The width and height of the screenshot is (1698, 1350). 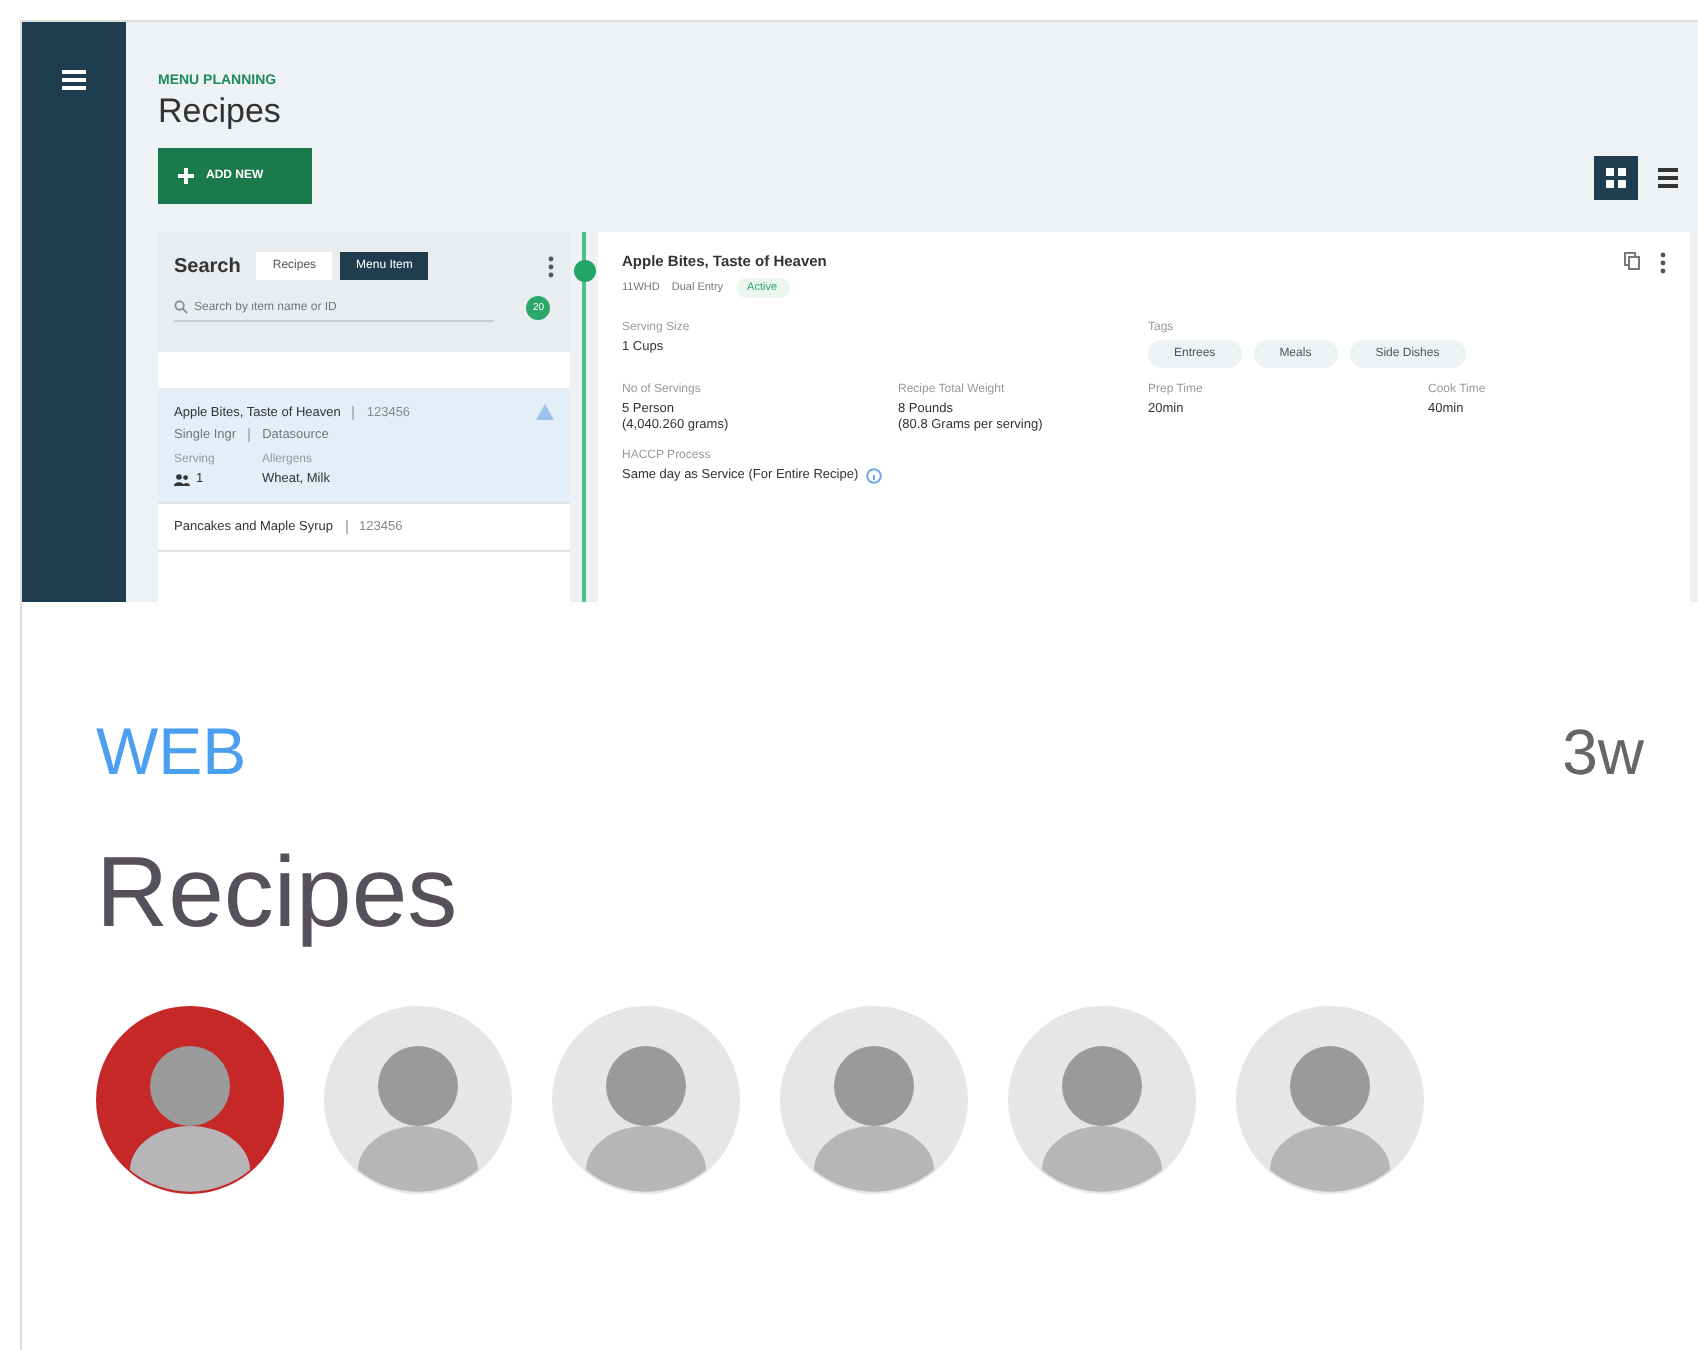 What do you see at coordinates (181, 307) in the screenshot?
I see `search-icon` at bounding box center [181, 307].